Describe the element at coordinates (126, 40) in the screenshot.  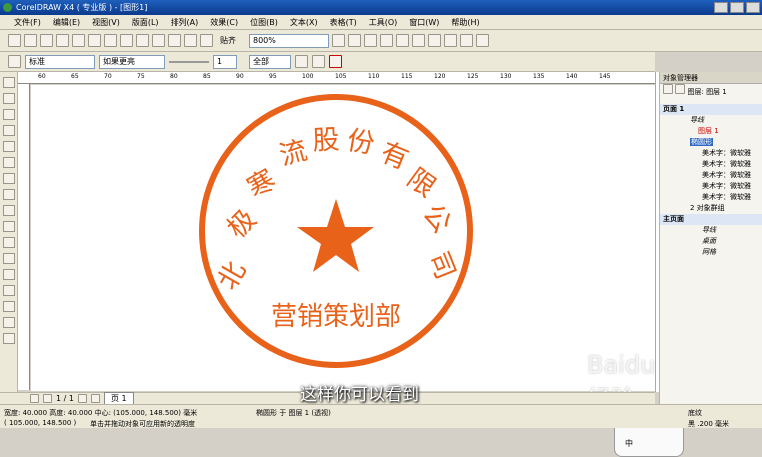
I see `undo-icon` at that location.